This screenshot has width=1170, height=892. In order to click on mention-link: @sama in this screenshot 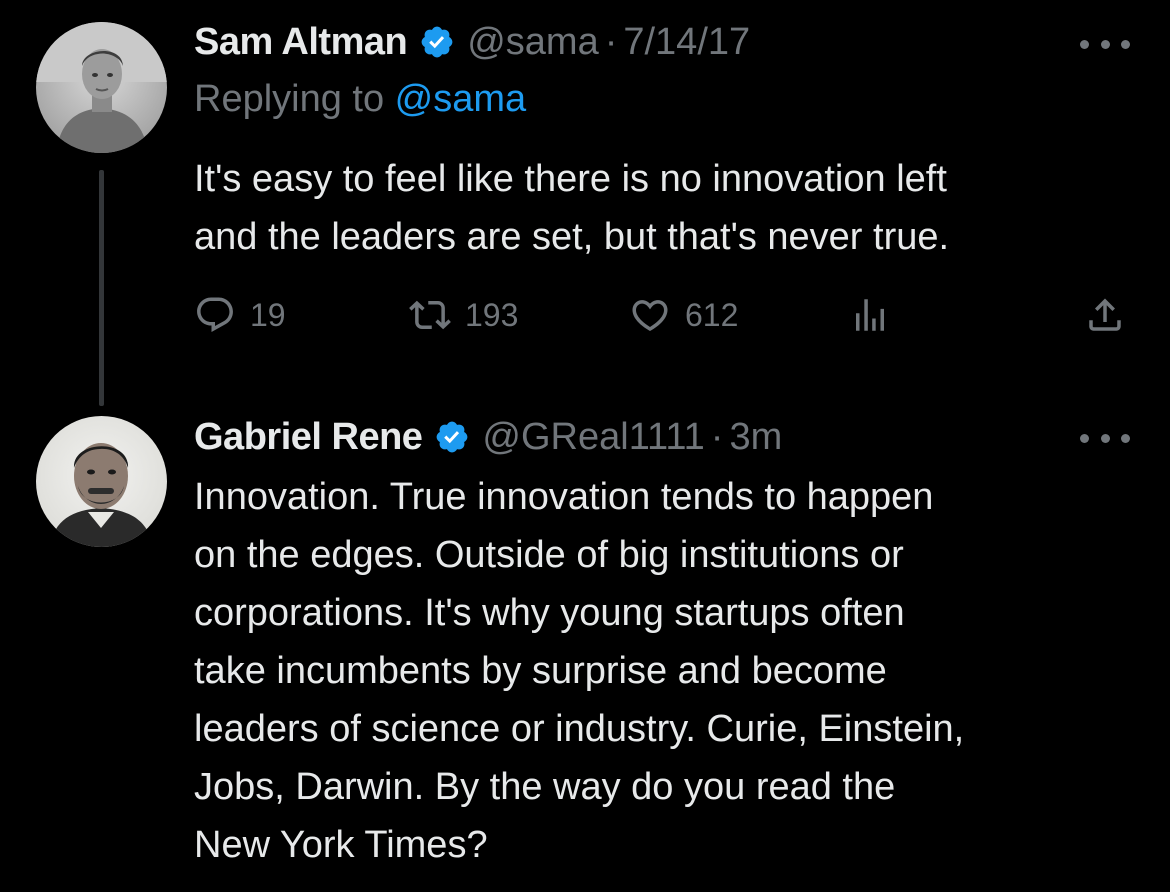, I will do `click(461, 99)`.